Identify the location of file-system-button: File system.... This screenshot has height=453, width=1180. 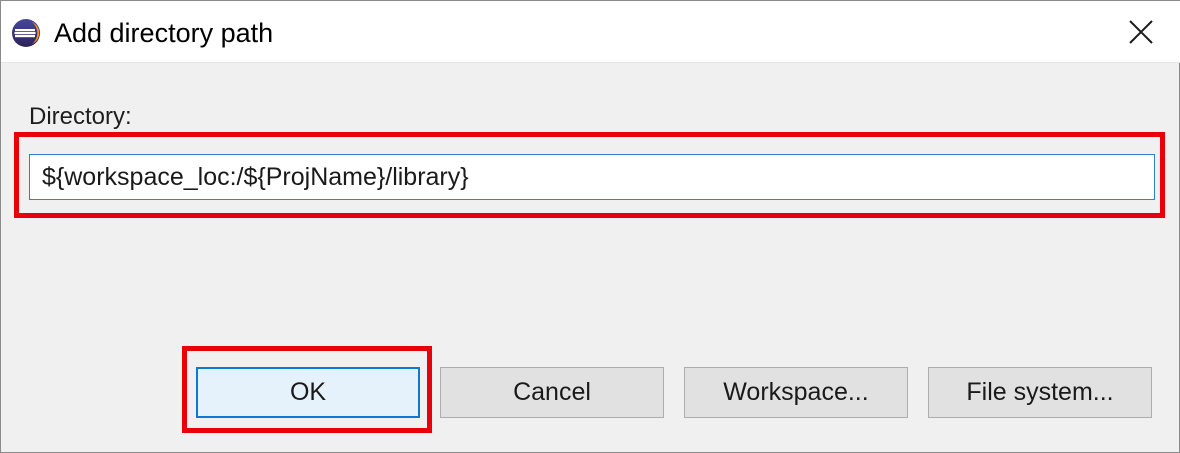
(1040, 392).